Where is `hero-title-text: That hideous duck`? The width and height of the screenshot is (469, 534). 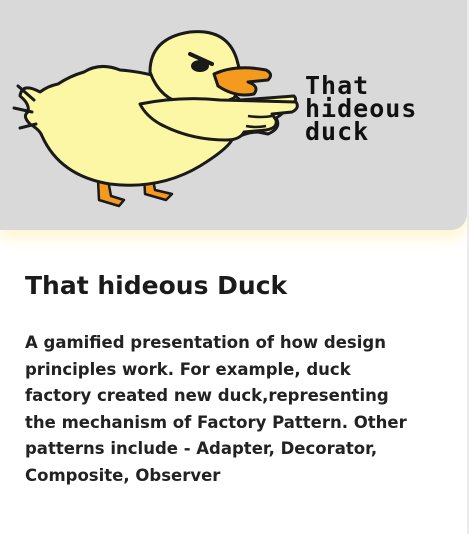 hero-title-text: That hideous duck is located at coordinates (361, 108).